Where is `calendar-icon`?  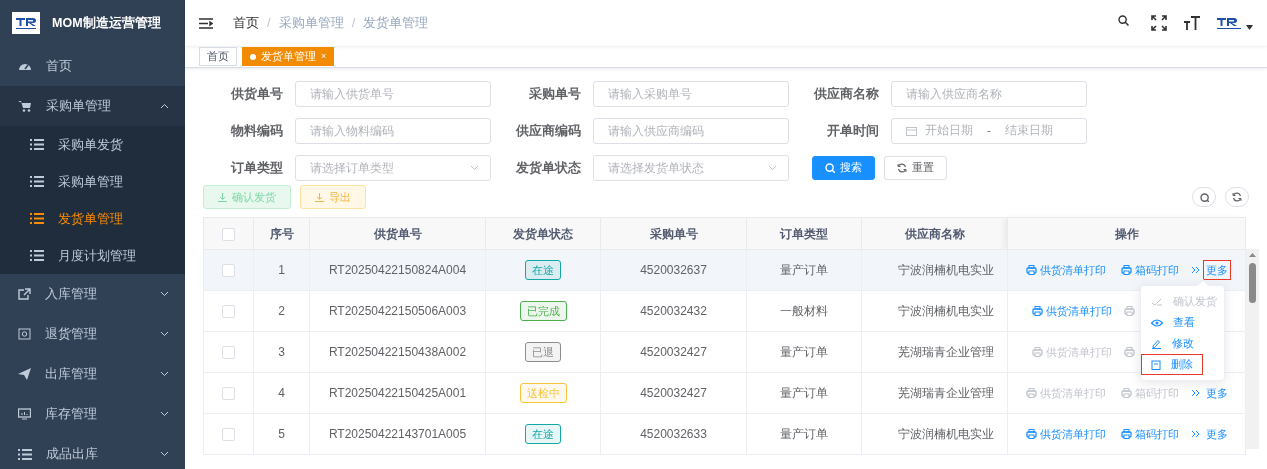 calendar-icon is located at coordinates (911, 130).